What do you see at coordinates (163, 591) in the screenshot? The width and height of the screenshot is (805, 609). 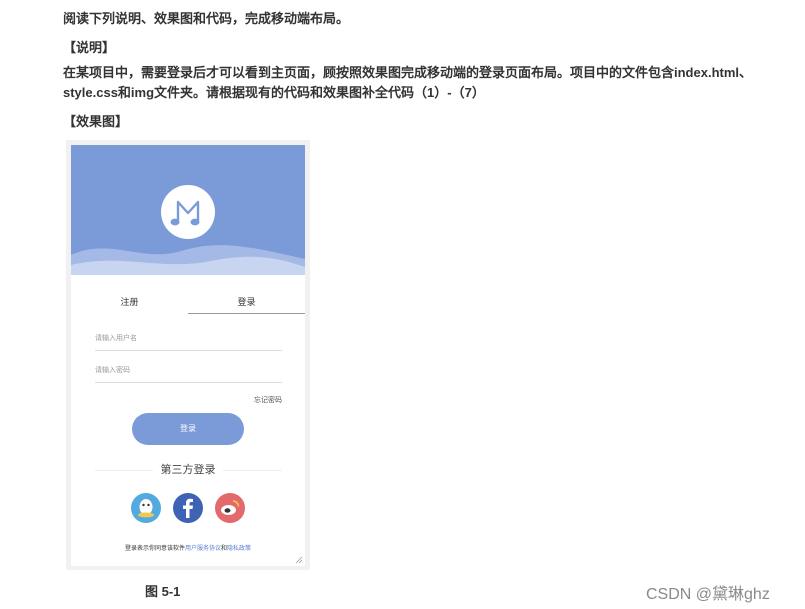 I see `figure-caption: 图 5-1` at bounding box center [163, 591].